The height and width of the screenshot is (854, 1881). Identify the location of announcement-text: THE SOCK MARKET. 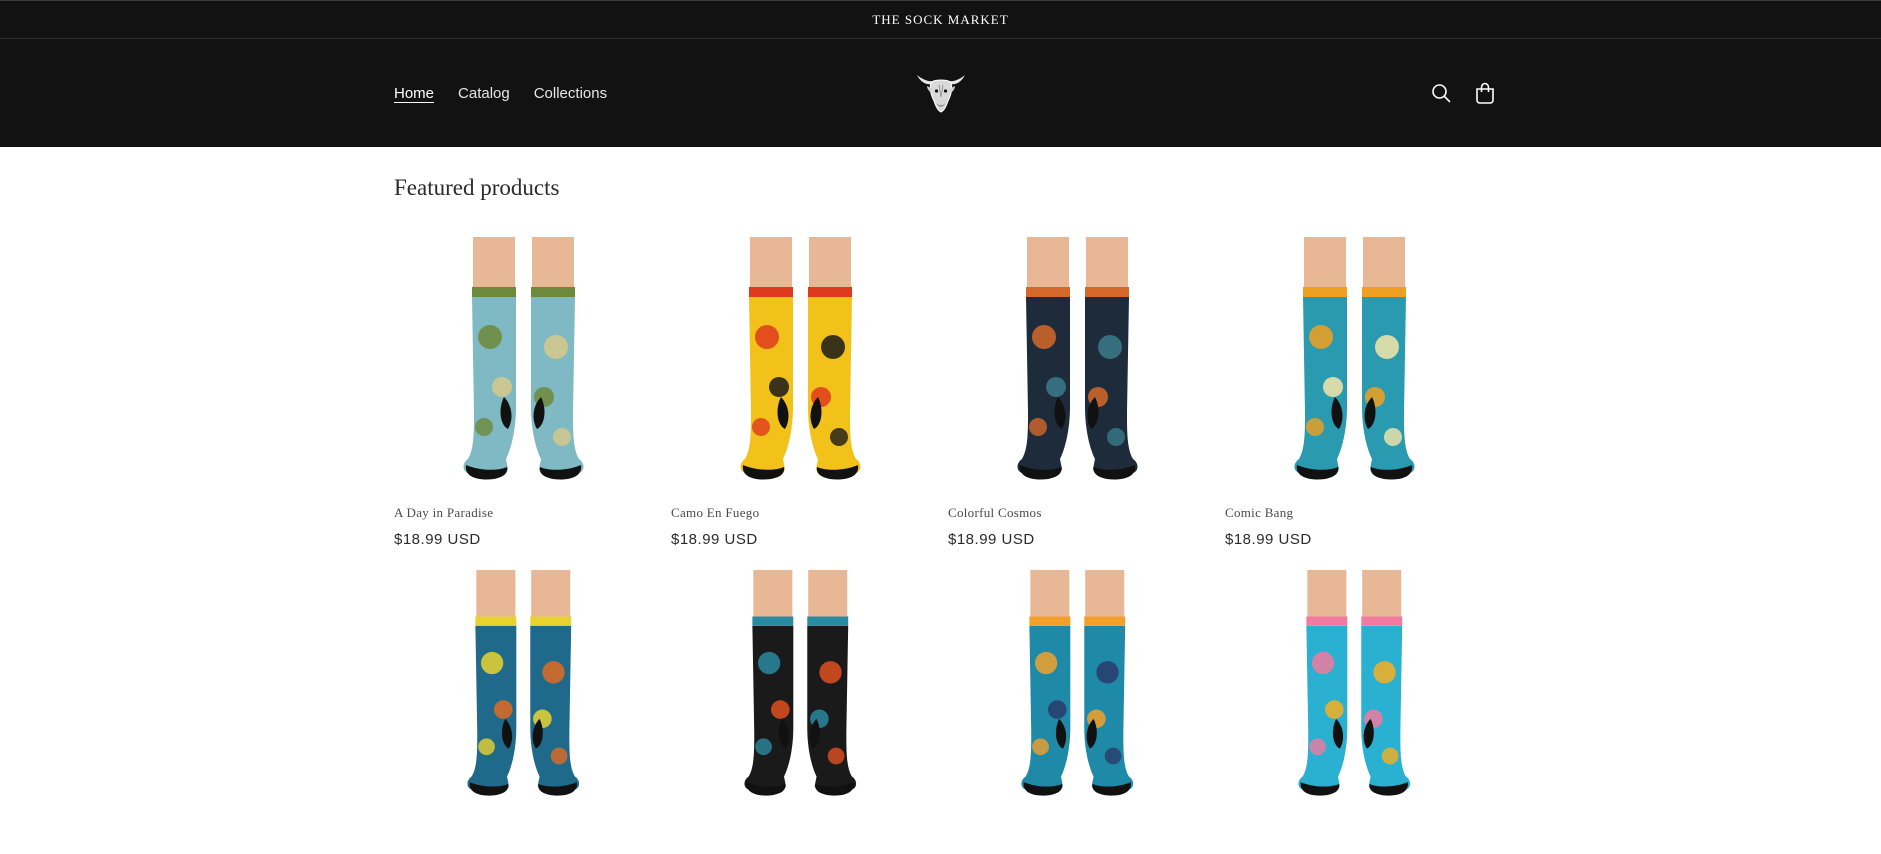
(940, 19).